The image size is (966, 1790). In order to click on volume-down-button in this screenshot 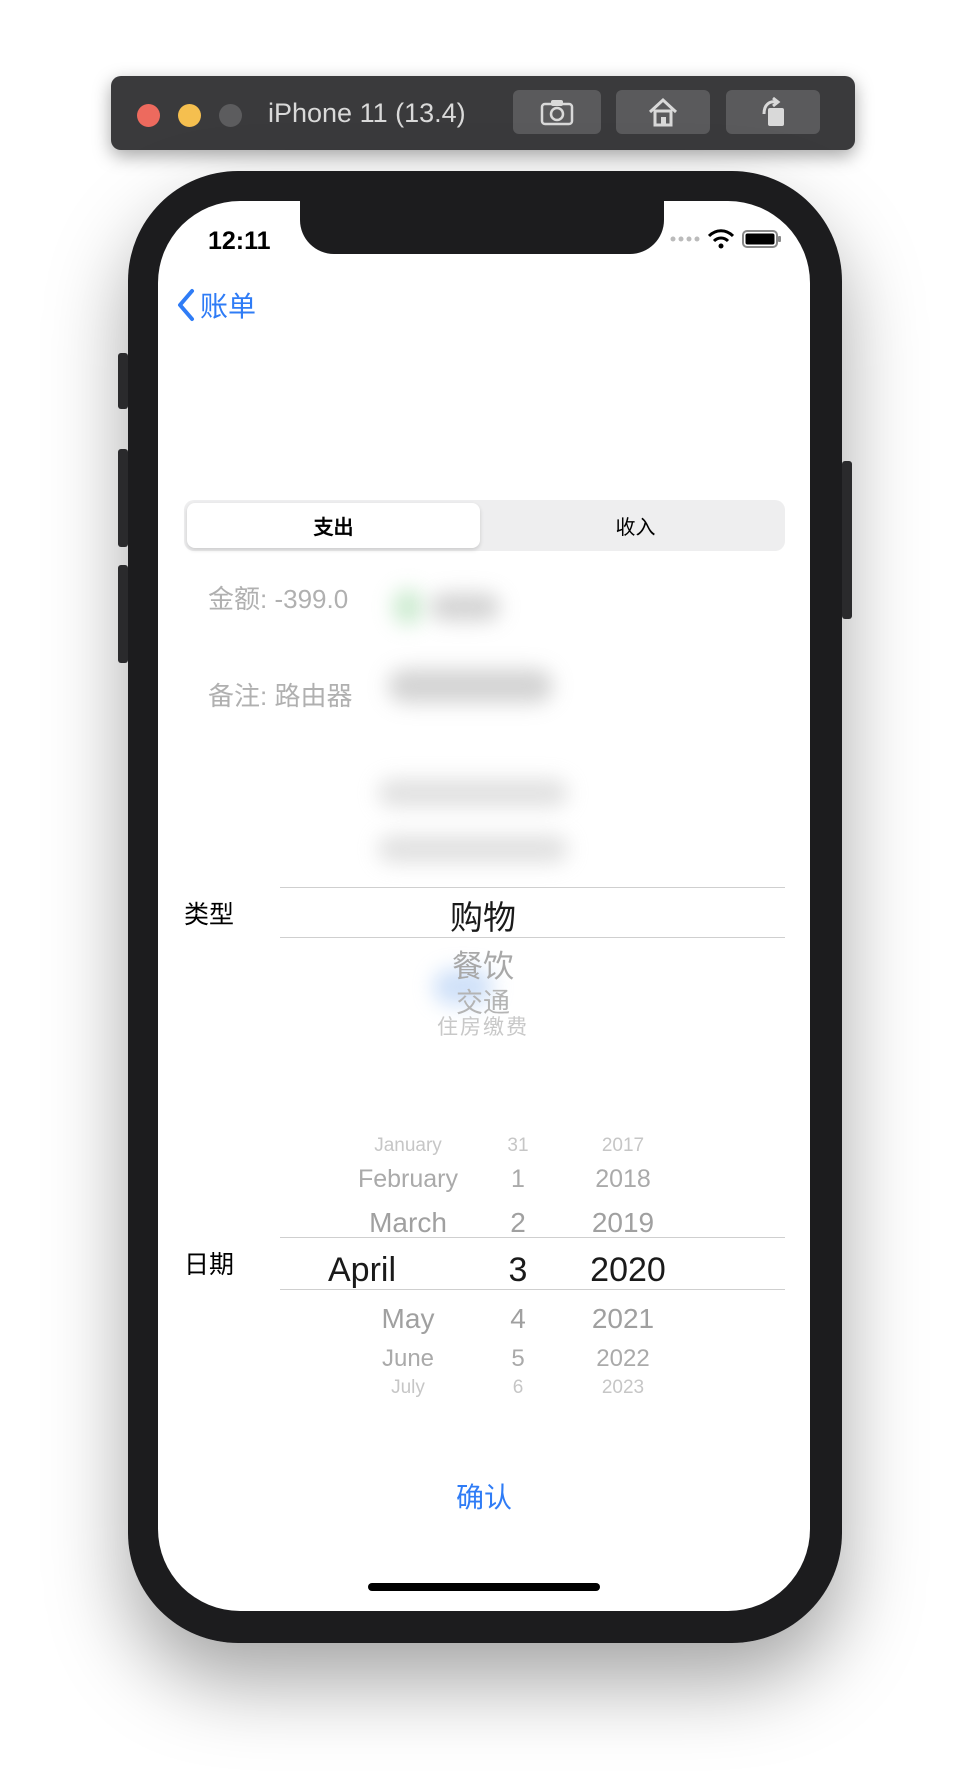, I will do `click(123, 614)`.